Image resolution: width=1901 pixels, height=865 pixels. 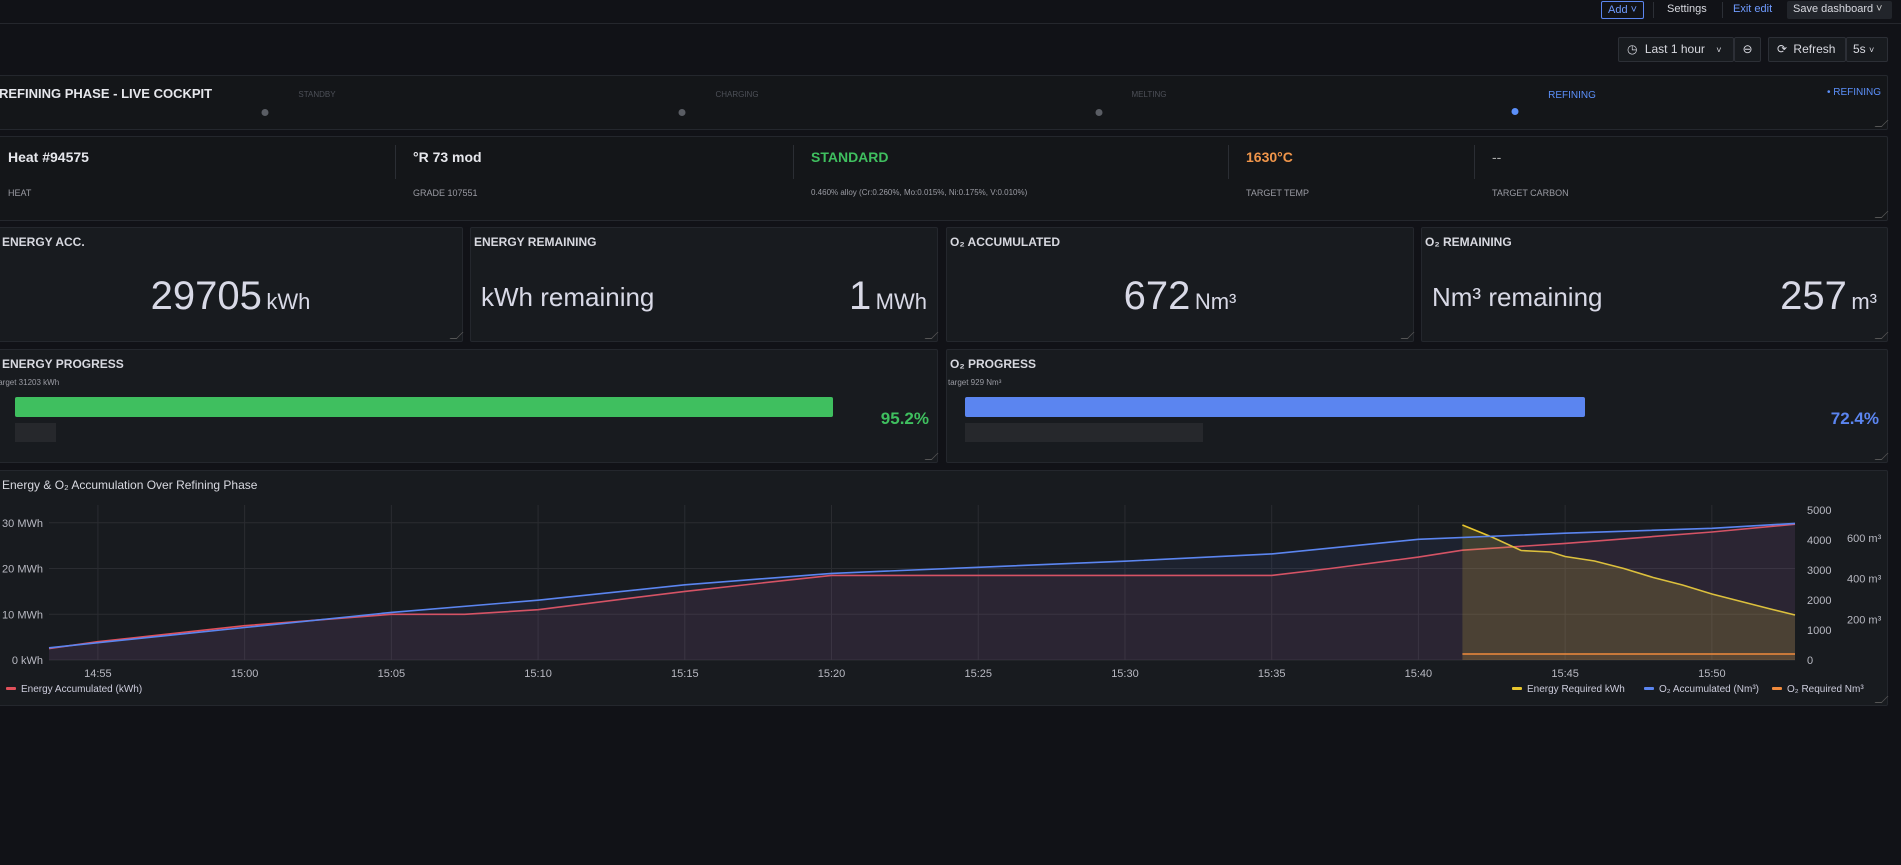 What do you see at coordinates (850, 157) in the screenshot?
I see `standard-value: STANDARD` at bounding box center [850, 157].